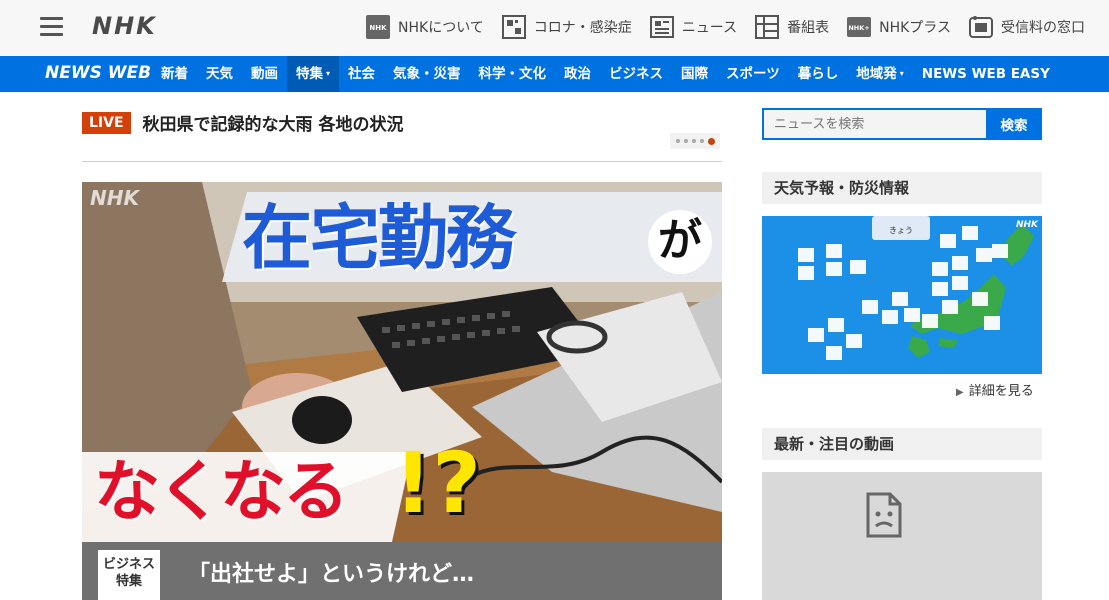 Image resolution: width=1109 pixels, height=600 pixels. What do you see at coordinates (711, 141) in the screenshot?
I see `carousel-dot-active` at bounding box center [711, 141].